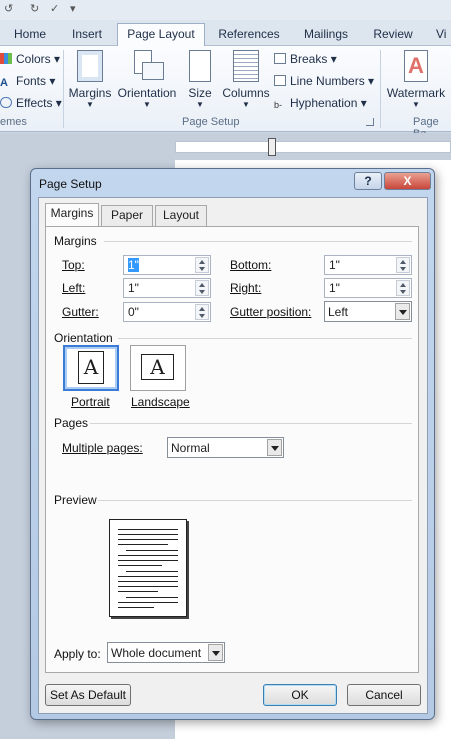  I want to click on top-margin-field: 1", so click(167, 265).